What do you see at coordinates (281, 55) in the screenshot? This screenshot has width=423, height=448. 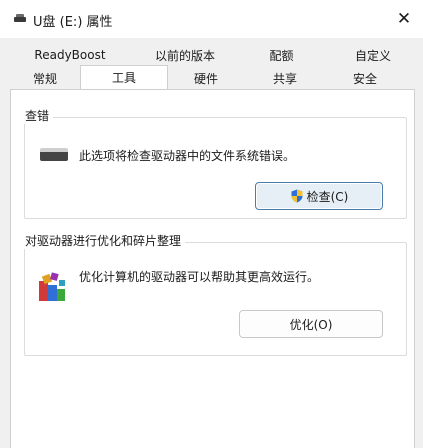 I see `tab-quota: 配额` at bounding box center [281, 55].